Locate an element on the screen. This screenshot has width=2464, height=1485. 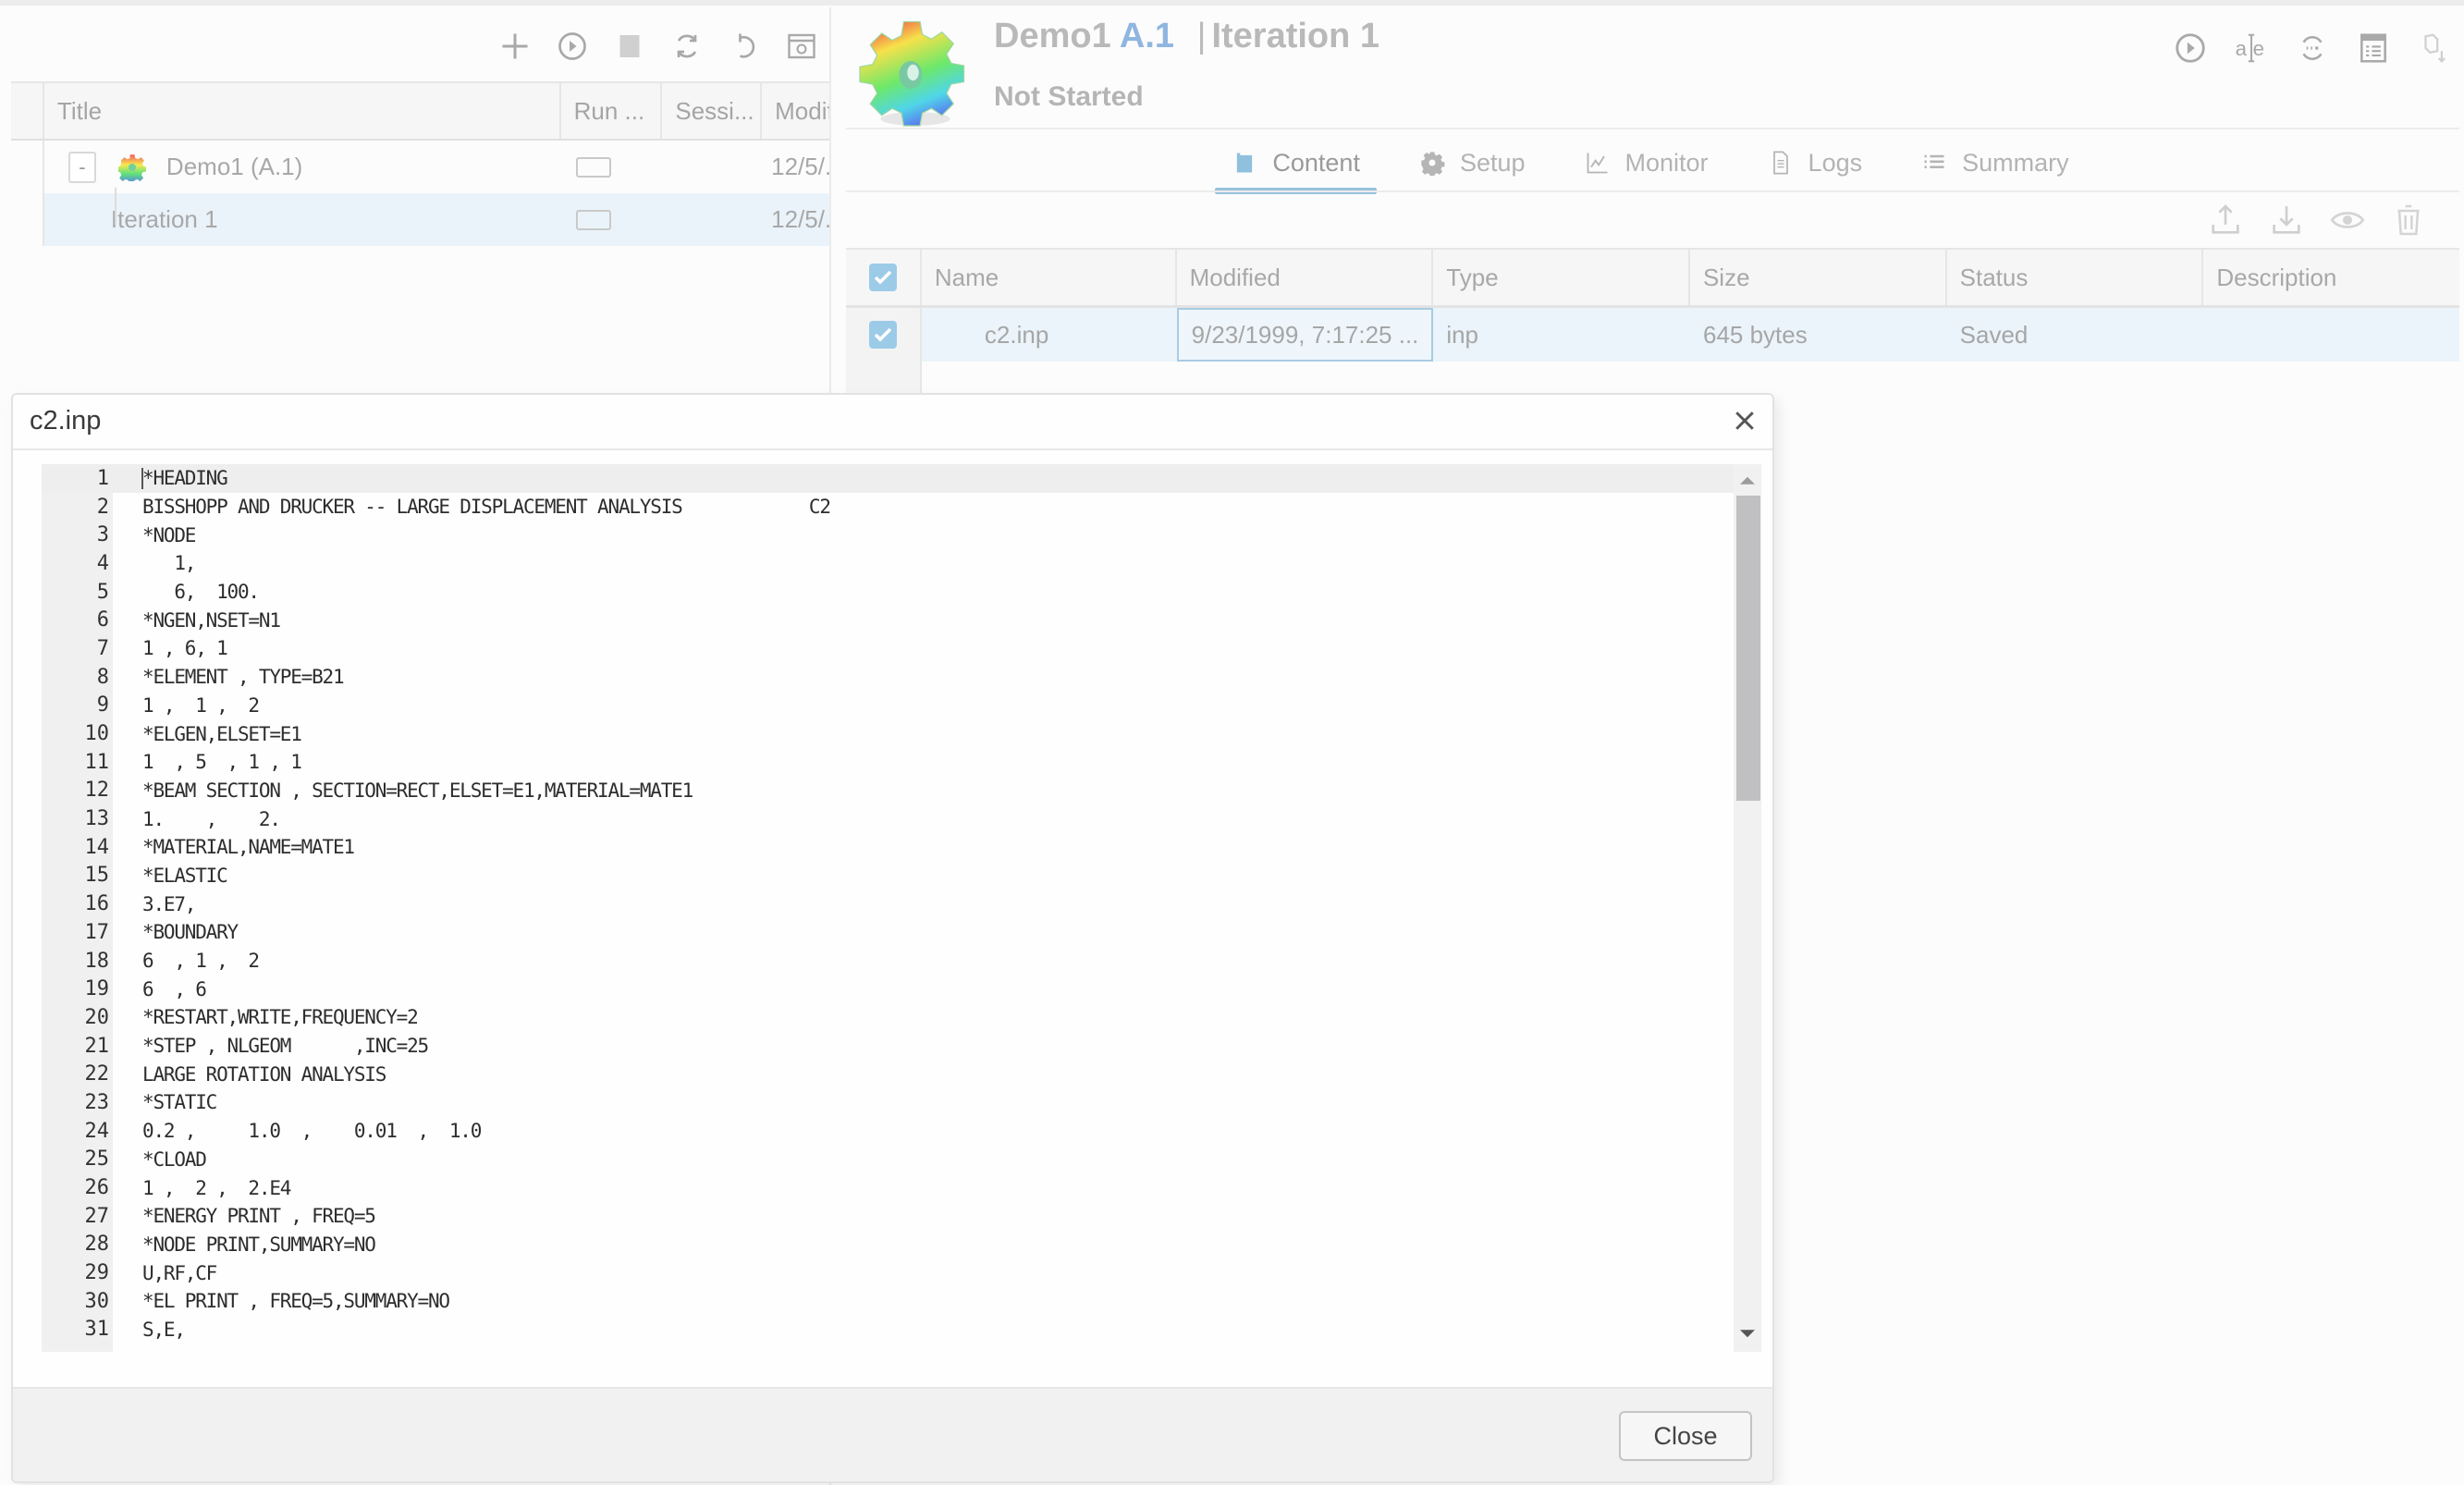
line-text: *HEADING is located at coordinates (185, 479).